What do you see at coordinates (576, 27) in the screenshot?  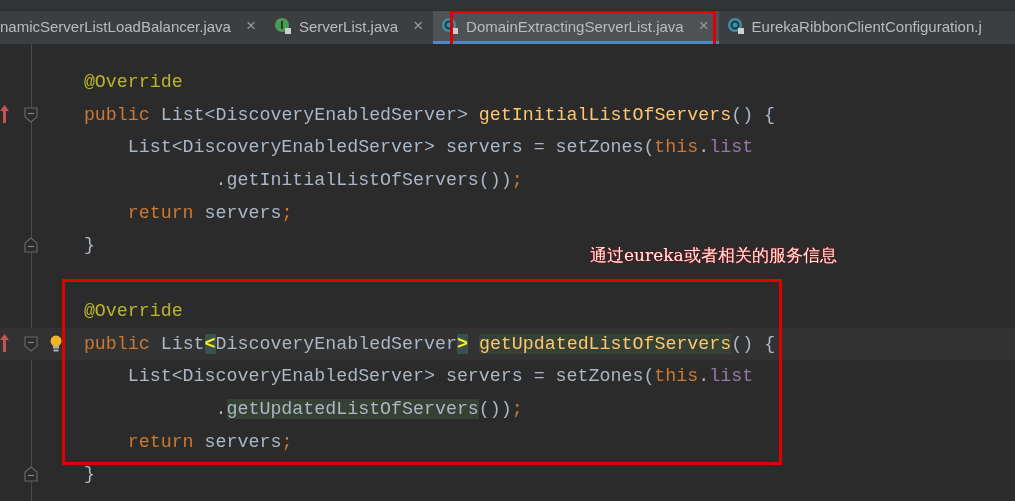 I see `editor-tab: DomainExtractingServerList.java ×` at bounding box center [576, 27].